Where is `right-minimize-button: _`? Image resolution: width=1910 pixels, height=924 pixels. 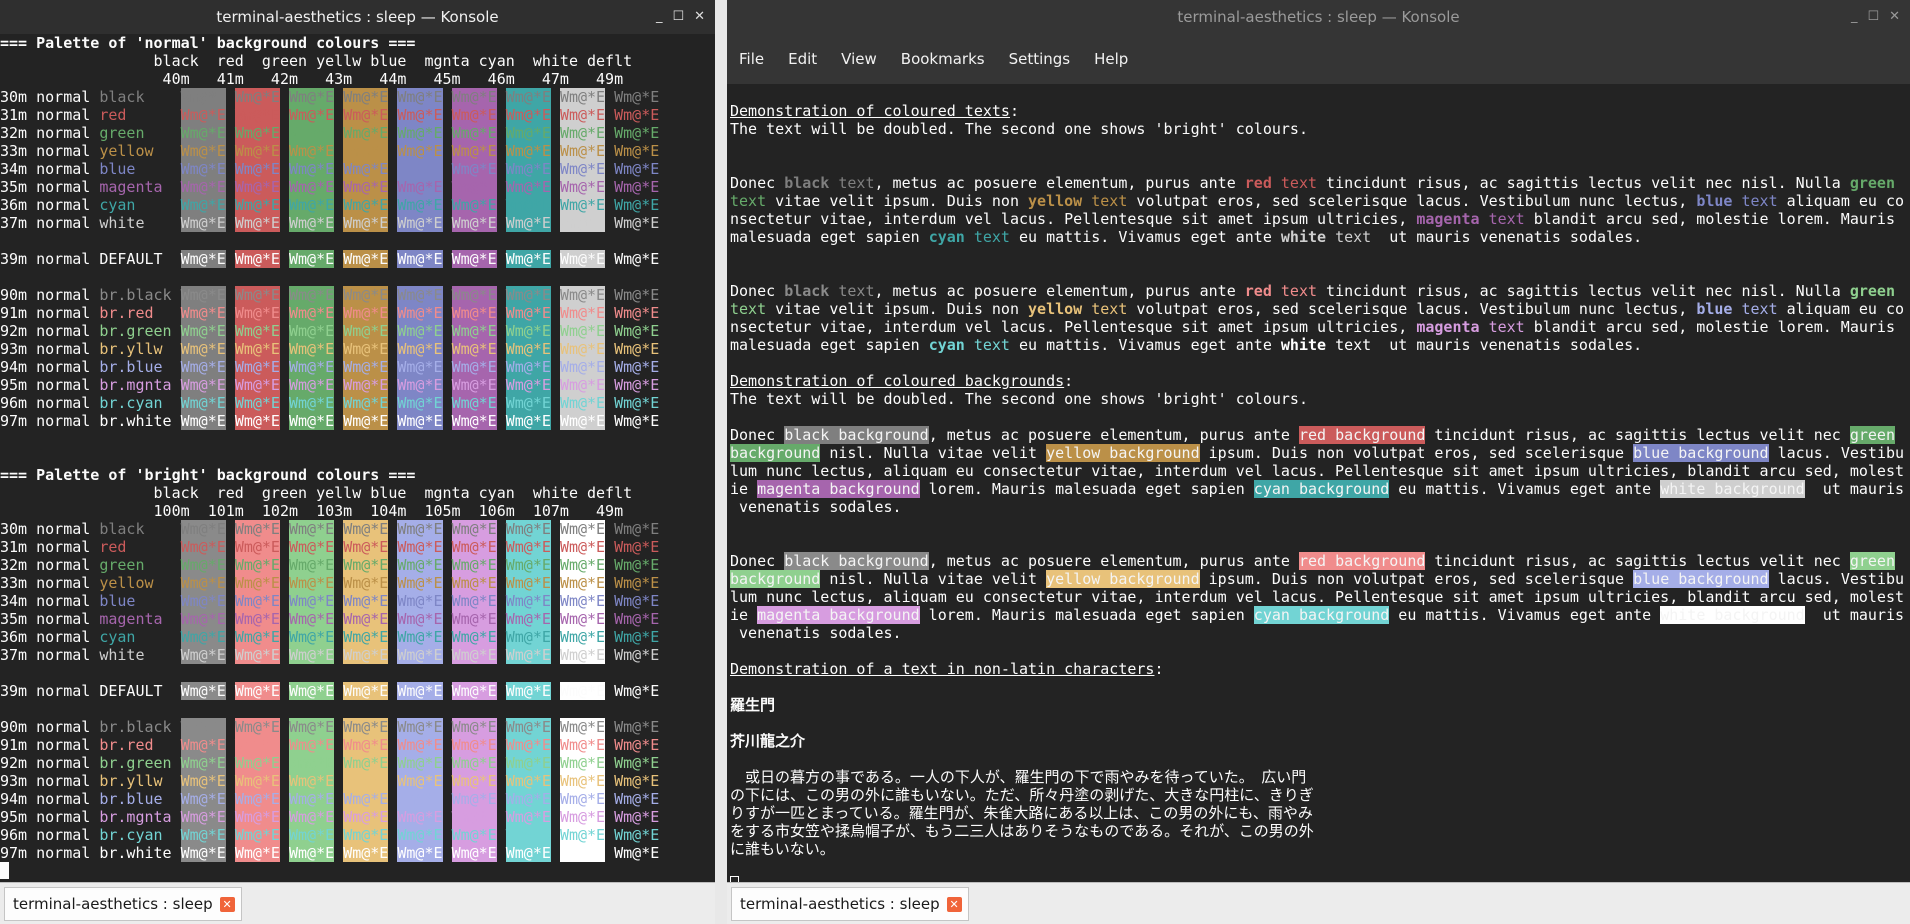
right-minimize-button: _ is located at coordinates (1854, 17).